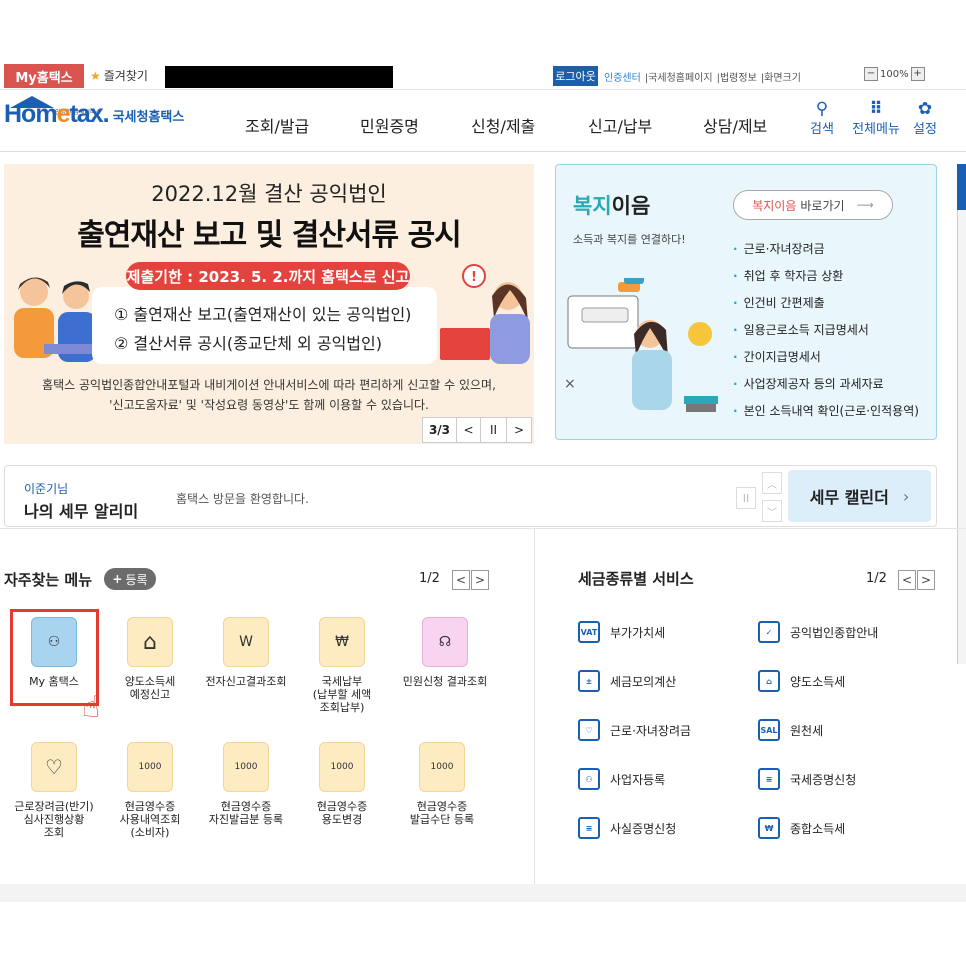  What do you see at coordinates (917, 74) in the screenshot?
I see `zoom-in-button: +` at bounding box center [917, 74].